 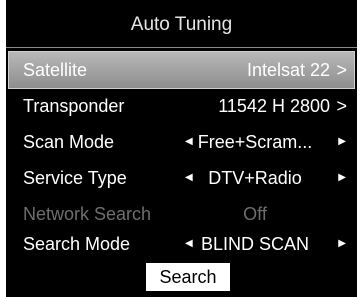 I want to click on search-button-area: Search, so click(x=181, y=278).